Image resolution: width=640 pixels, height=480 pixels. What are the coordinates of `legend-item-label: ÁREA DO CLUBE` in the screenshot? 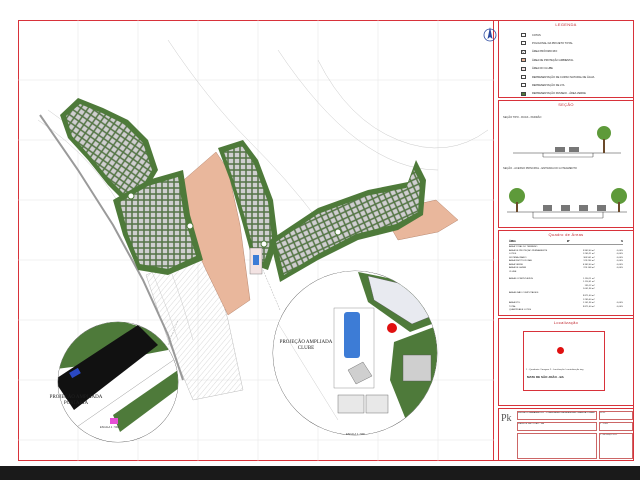 It's located at (542, 69).